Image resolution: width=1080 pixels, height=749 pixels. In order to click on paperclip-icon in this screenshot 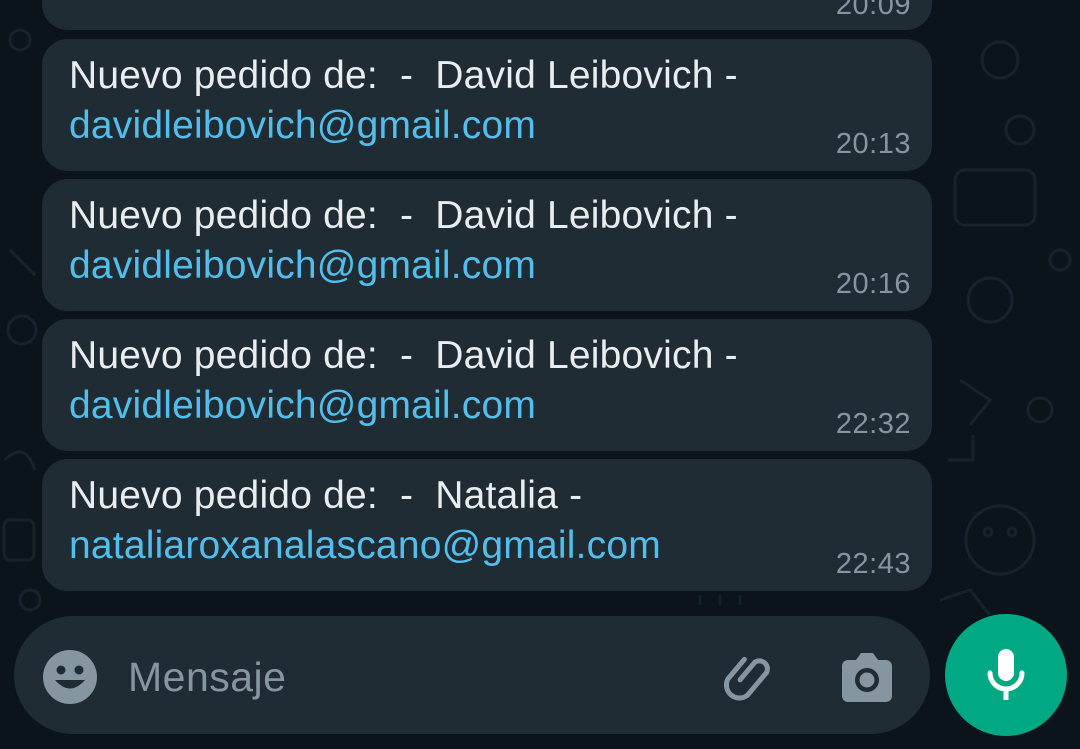, I will do `click(749, 678)`.